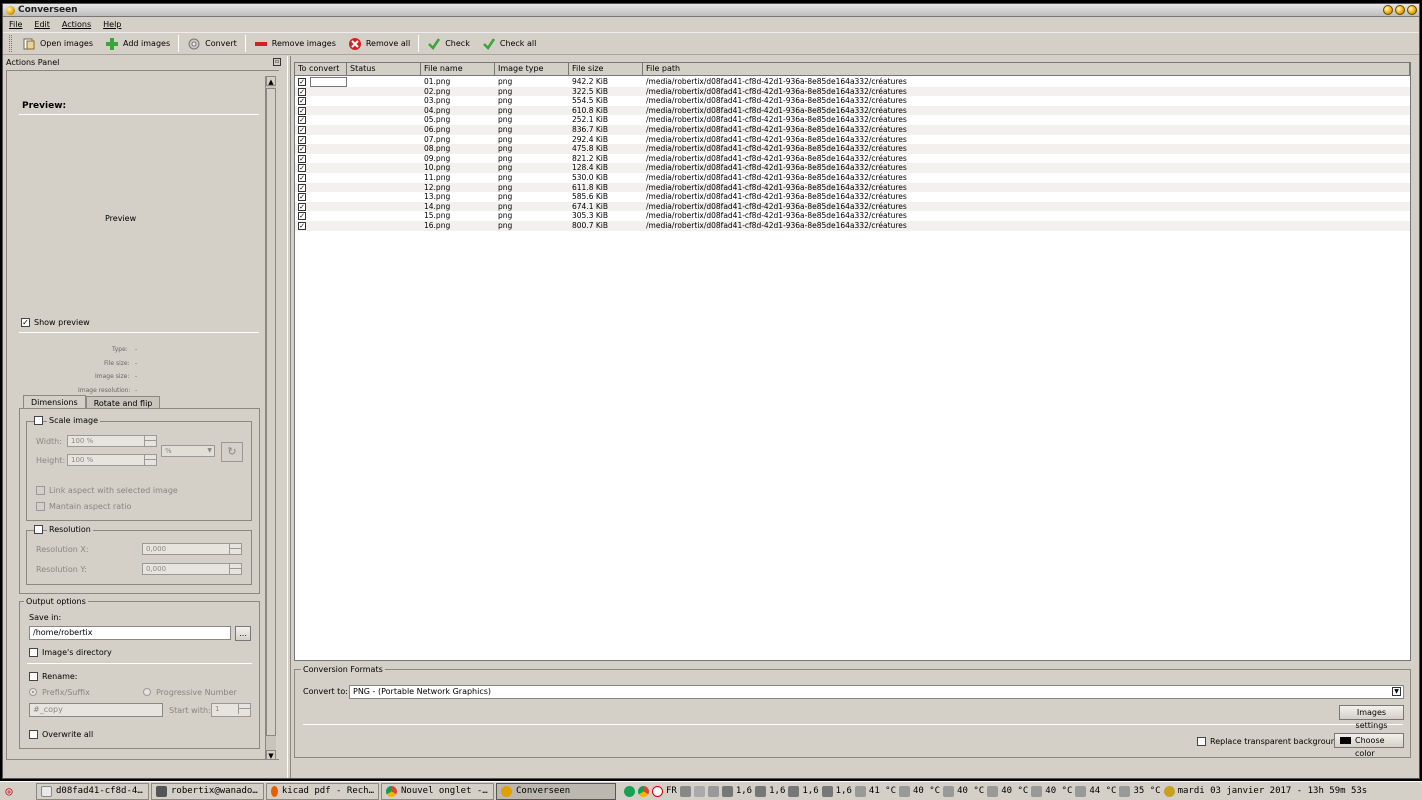  What do you see at coordinates (212, 43) in the screenshot?
I see `convert-button: Convert` at bounding box center [212, 43].